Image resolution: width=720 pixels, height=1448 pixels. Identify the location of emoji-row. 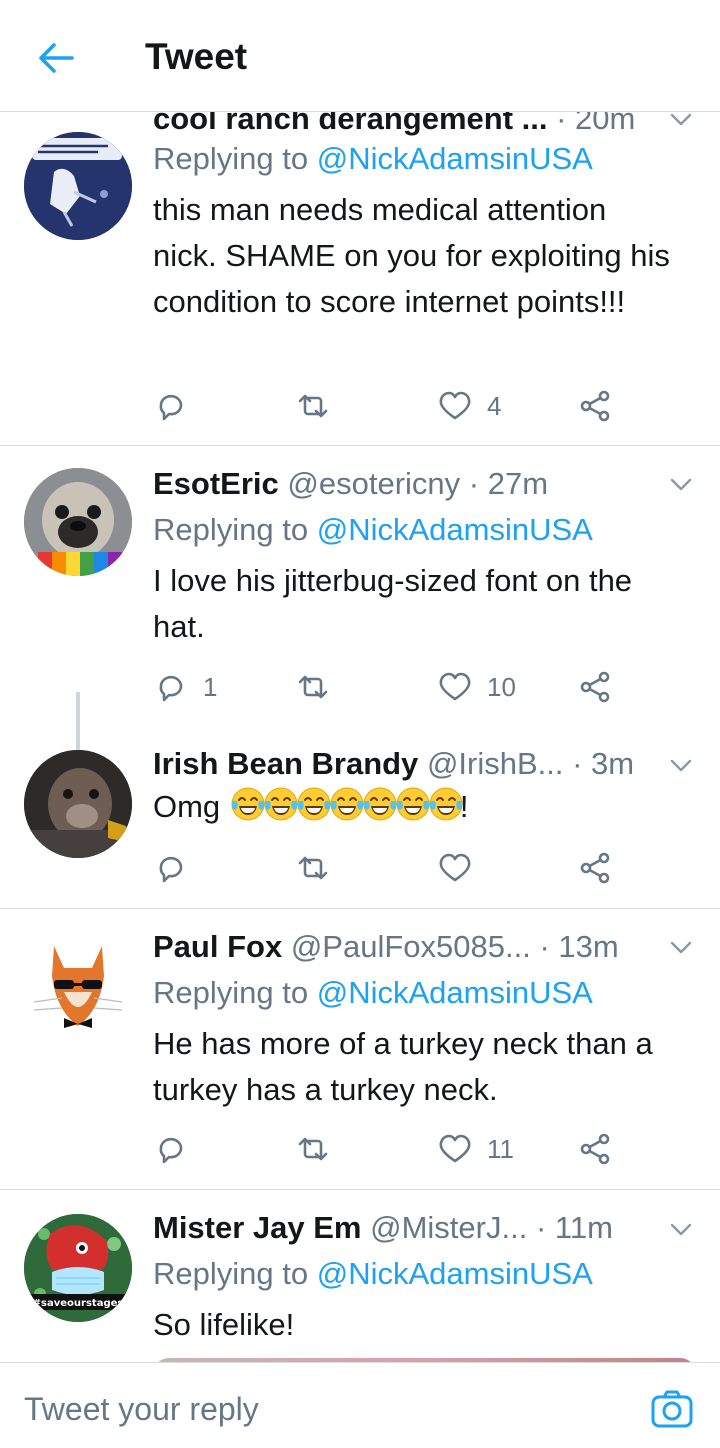
(346, 805).